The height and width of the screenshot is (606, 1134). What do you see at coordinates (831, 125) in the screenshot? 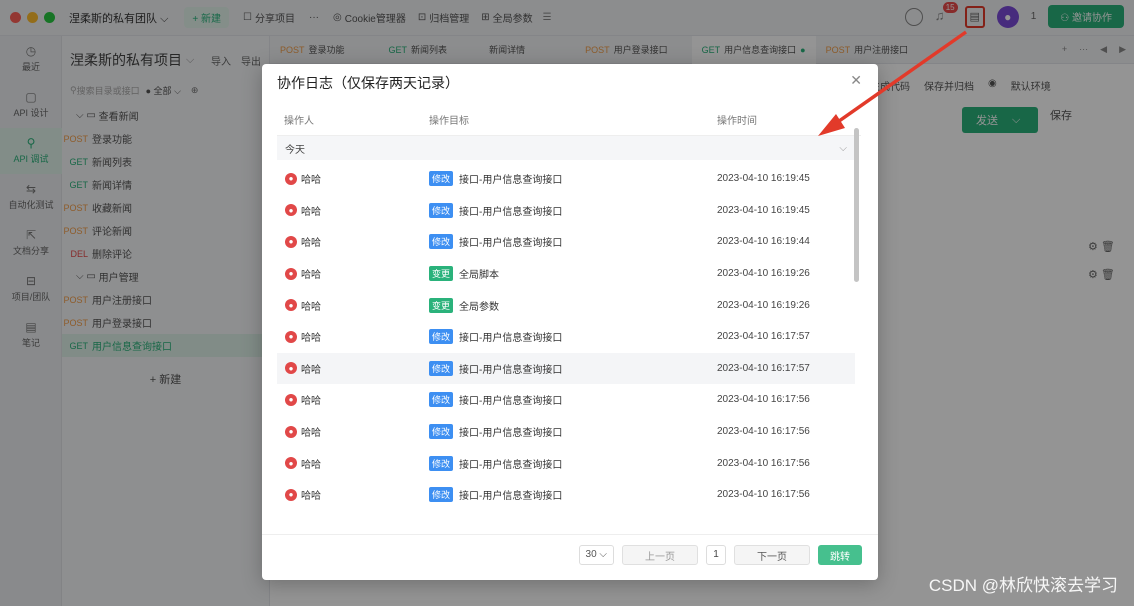
I see `arrow-head` at bounding box center [831, 125].